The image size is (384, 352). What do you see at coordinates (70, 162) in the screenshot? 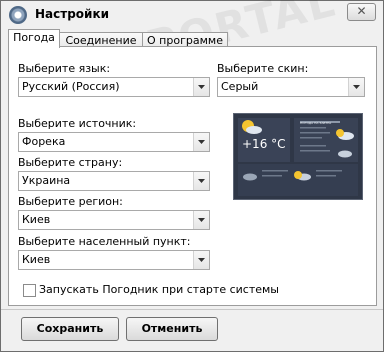
I see `country-label: Выберите страну:` at bounding box center [70, 162].